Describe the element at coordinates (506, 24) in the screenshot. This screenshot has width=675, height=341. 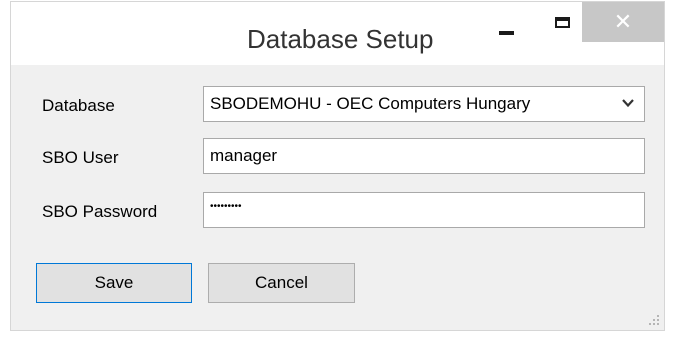
I see `minimize-button` at that location.